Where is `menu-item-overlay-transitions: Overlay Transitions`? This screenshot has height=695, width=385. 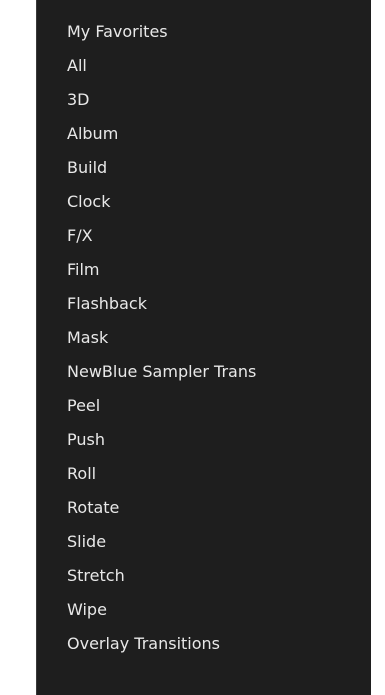
menu-item-overlay-transitions: Overlay Transitions is located at coordinates (219, 644).